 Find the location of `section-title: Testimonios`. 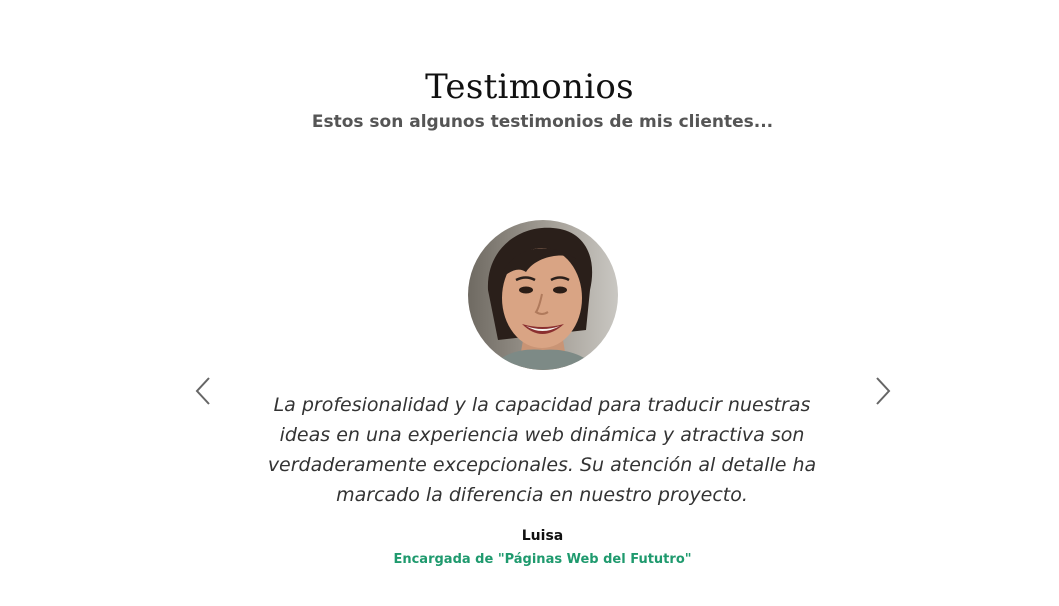

section-title: Testimonios is located at coordinates (529, 86).